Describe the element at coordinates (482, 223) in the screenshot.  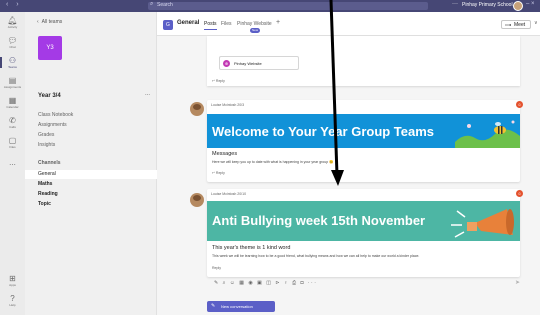
I see `megaphone-illustration-icon` at that location.